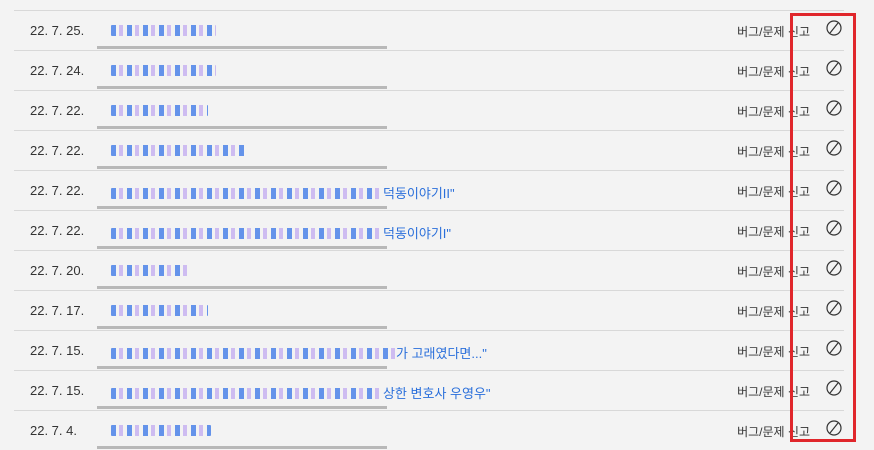 This screenshot has height=450, width=874. What do you see at coordinates (429, 430) in the screenshot?
I see `list-item: 22. 7. 4. 버그/문제 신고` at bounding box center [429, 430].